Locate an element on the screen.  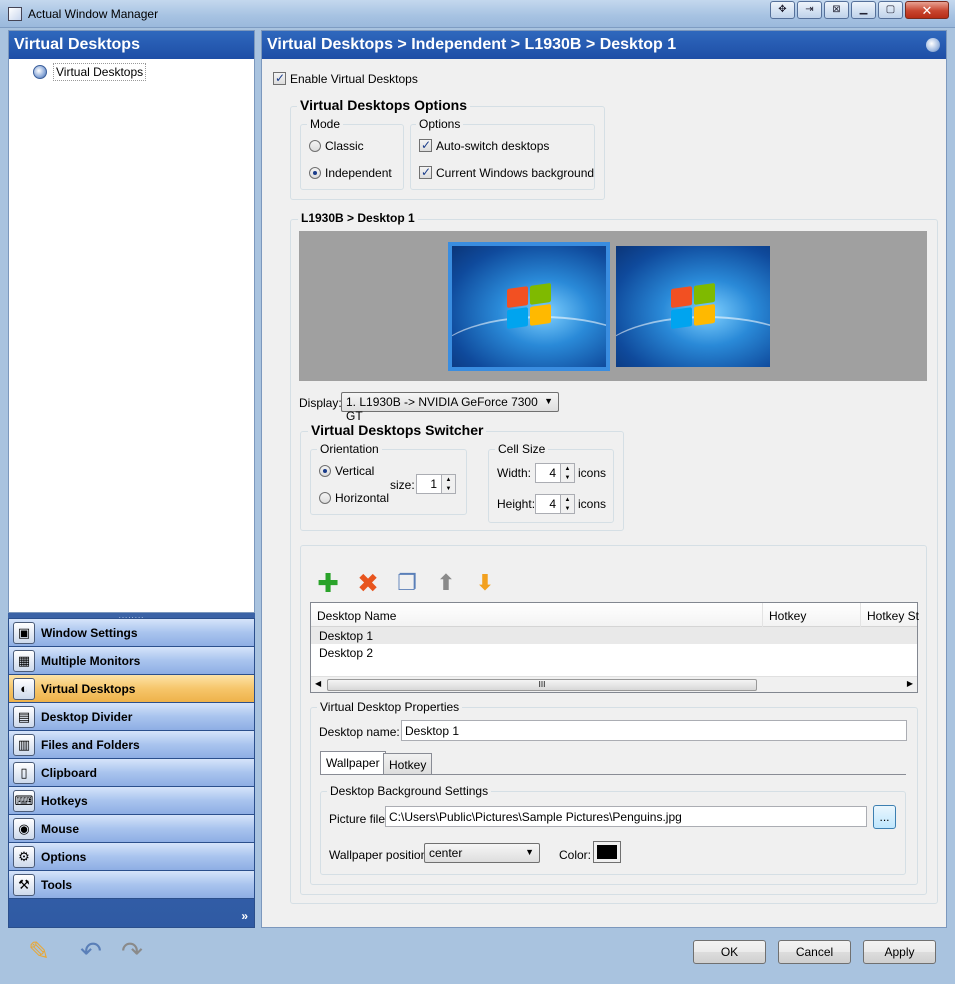
add-desktop-icon: ✚ is located at coordinates (328, 583).